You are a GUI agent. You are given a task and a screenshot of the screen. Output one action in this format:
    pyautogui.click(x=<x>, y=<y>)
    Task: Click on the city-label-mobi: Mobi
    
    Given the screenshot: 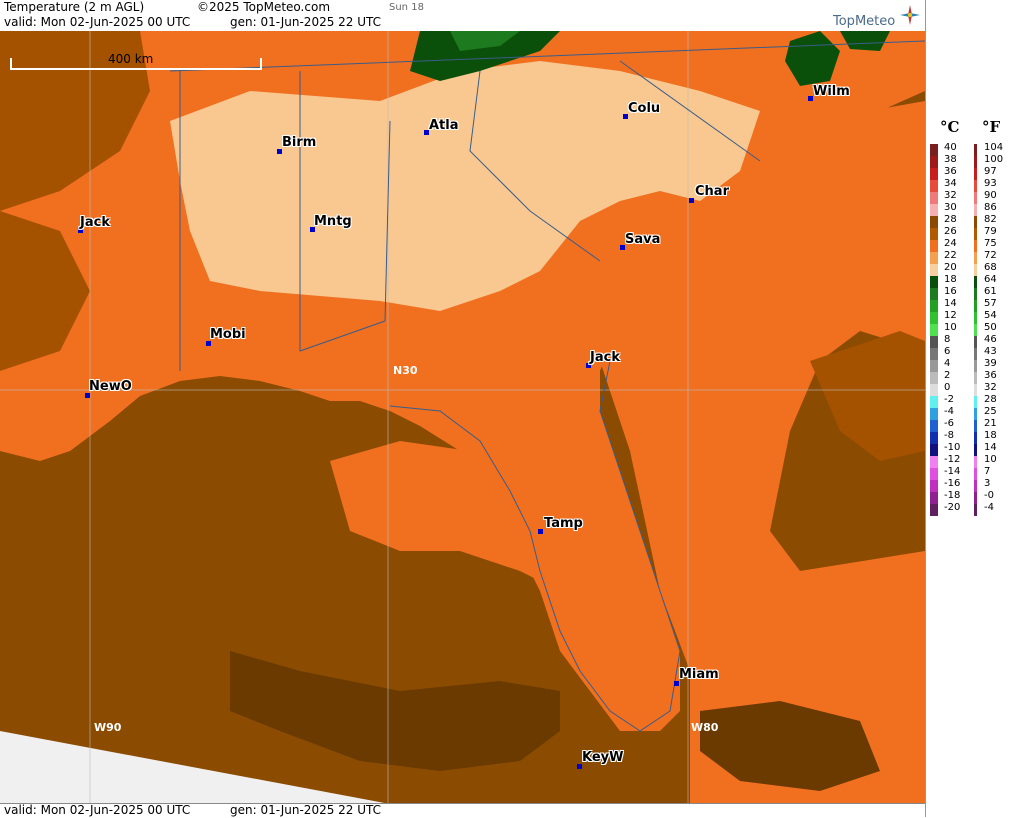 What is the action you would take?
    pyautogui.click(x=228, y=334)
    